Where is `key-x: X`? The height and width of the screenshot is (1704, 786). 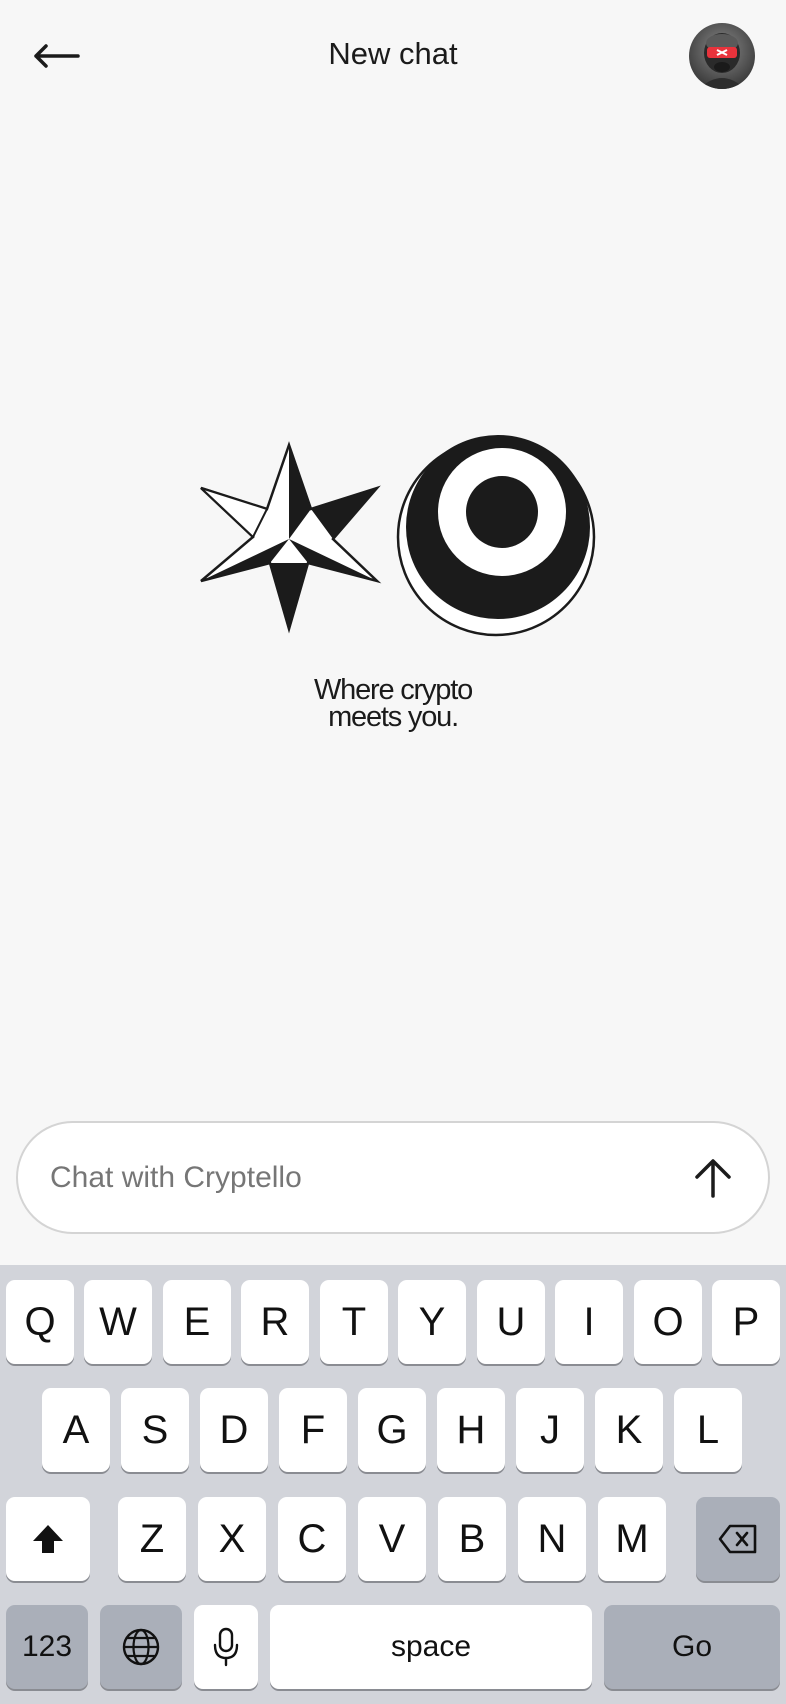 key-x: X is located at coordinates (232, 1539).